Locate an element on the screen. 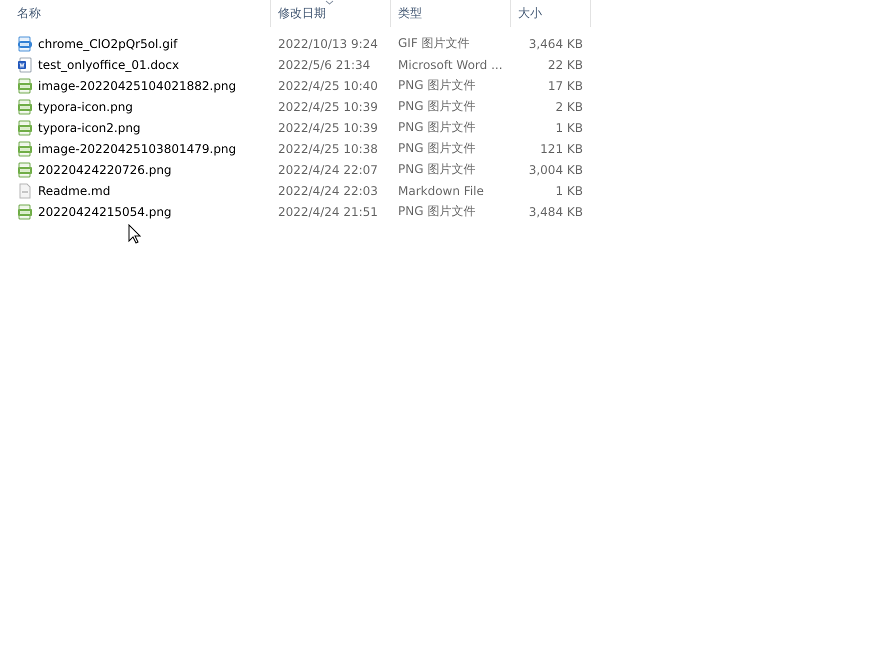  file-name: image-20220425103801479.png is located at coordinates (137, 149).